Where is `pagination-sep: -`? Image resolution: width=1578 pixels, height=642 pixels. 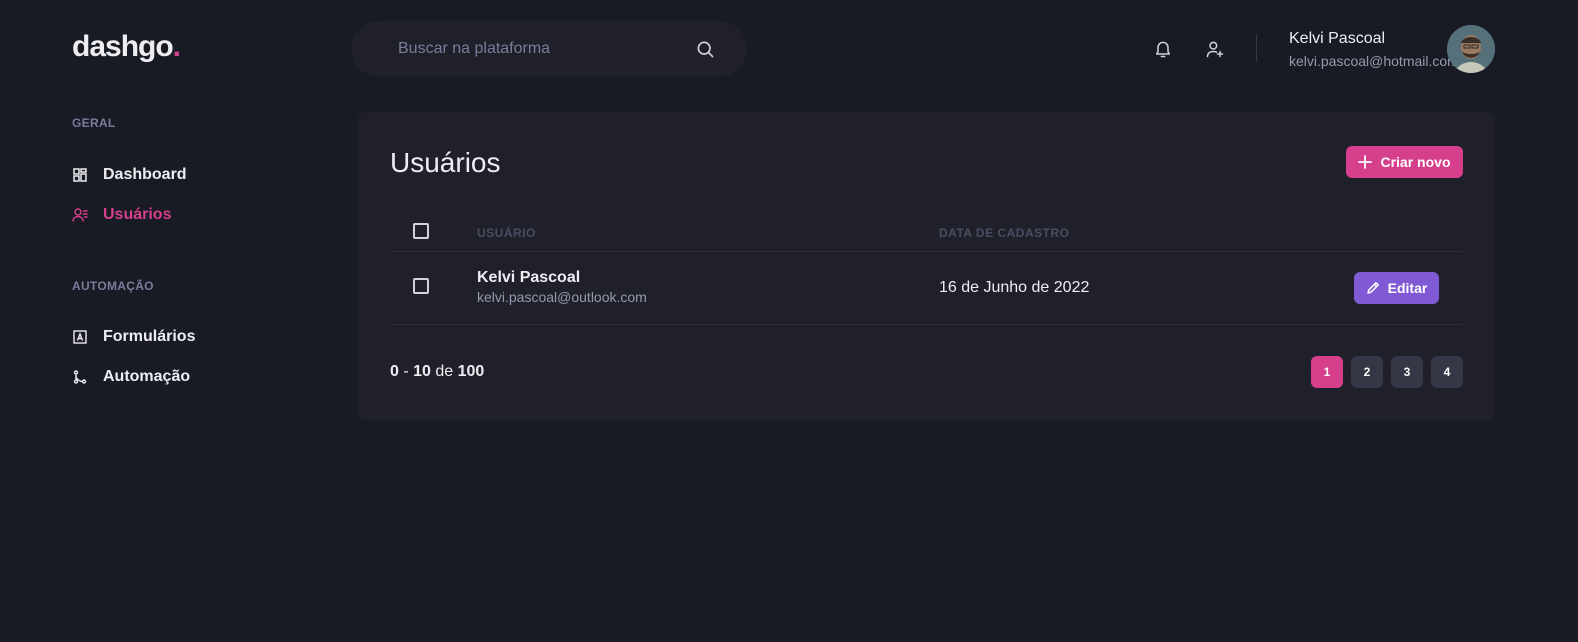
pagination-sep: - is located at coordinates (406, 371).